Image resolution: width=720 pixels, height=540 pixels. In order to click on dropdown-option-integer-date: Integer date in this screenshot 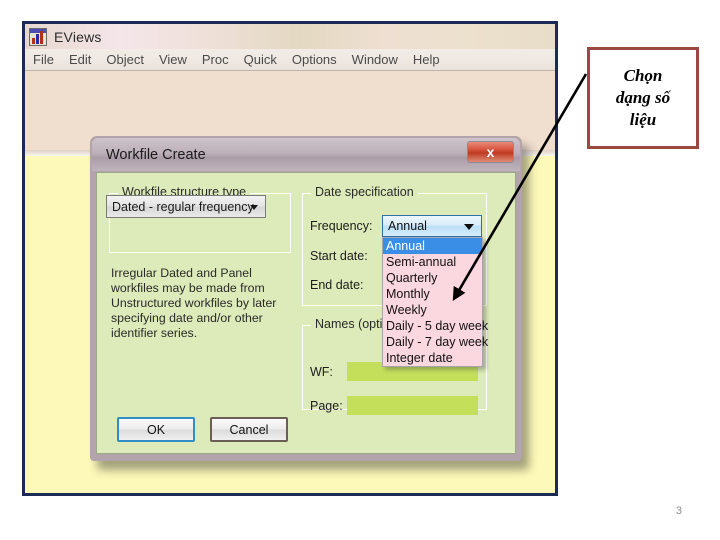, I will do `click(432, 358)`.